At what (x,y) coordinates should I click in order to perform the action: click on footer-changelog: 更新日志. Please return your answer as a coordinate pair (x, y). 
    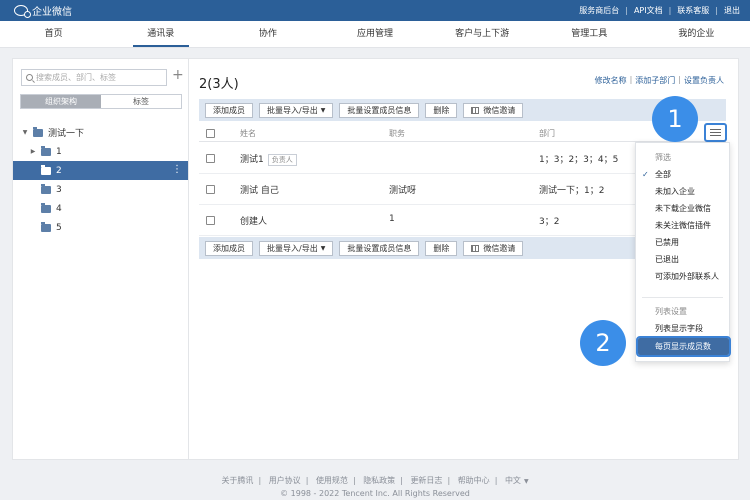
    Looking at the image, I should click on (426, 480).